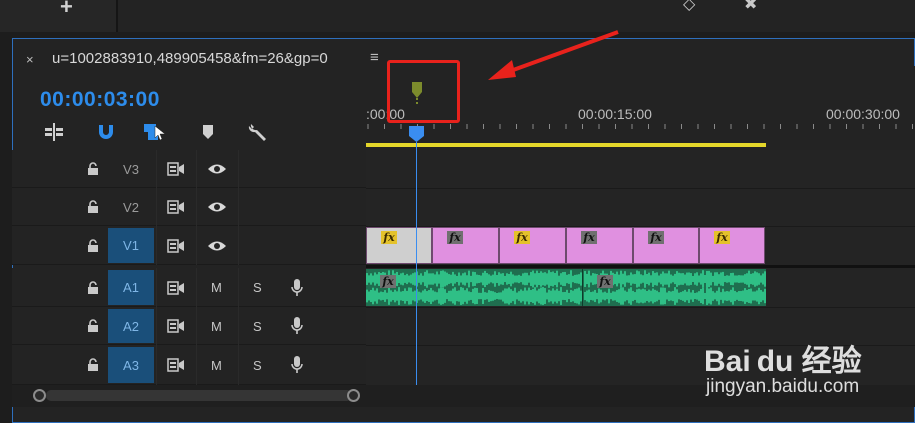 The width and height of the screenshot is (915, 423). Describe the element at coordinates (176, 207) in the screenshot. I see `sync-lock-v2-icon` at that location.